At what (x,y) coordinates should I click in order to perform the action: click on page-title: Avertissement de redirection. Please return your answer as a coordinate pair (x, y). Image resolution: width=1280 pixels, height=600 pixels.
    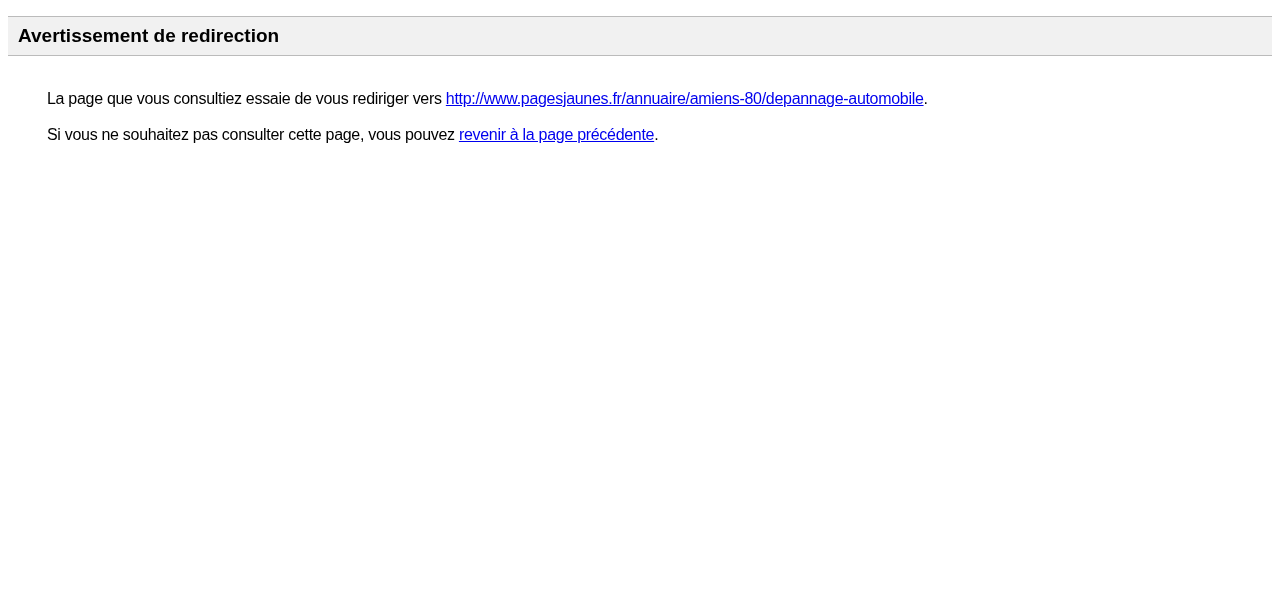
    Looking at the image, I should click on (149, 36).